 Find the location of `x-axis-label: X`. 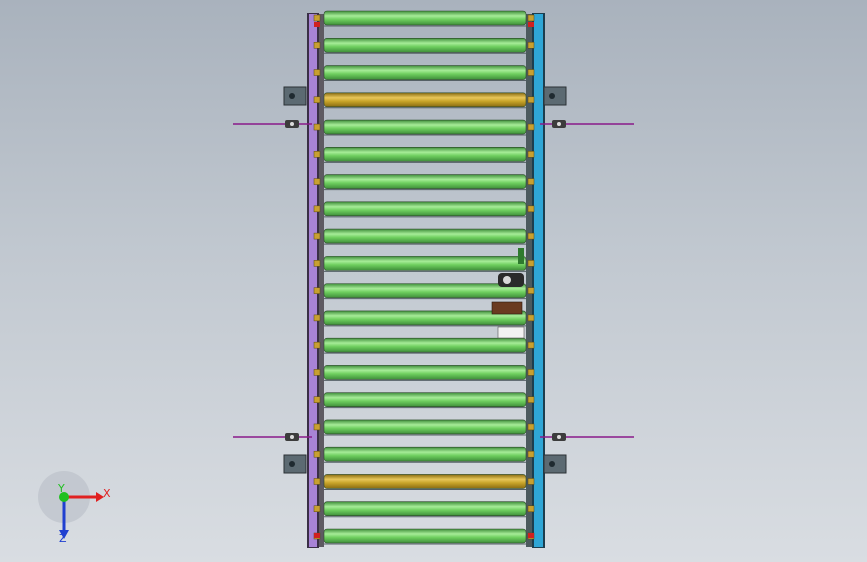

x-axis-label: X is located at coordinates (107, 493).